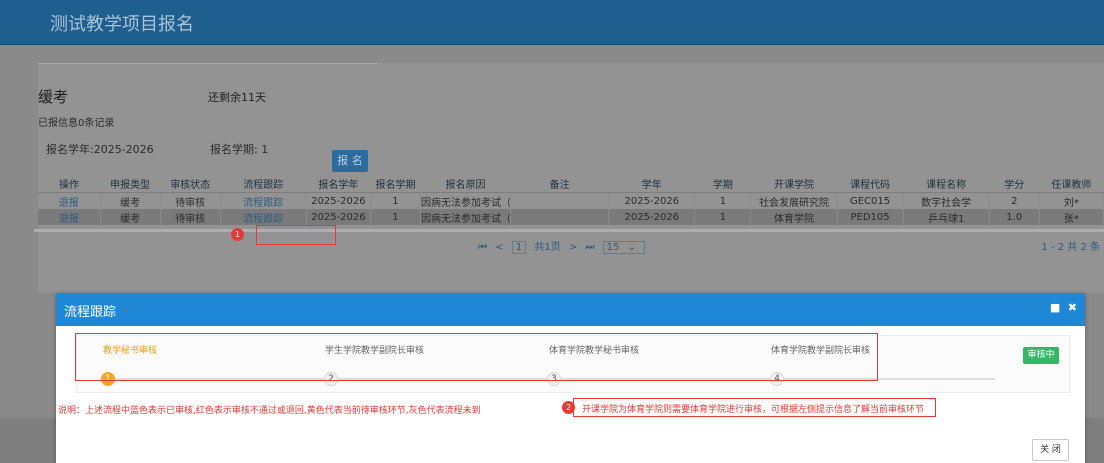 This screenshot has width=1104, height=463. Describe the element at coordinates (1050, 450) in the screenshot. I see `close-button: 关 闭` at that location.